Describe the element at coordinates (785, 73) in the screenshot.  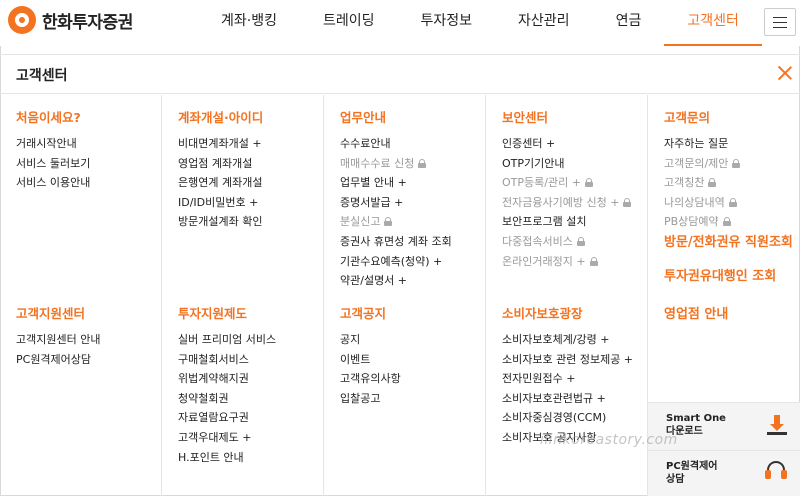
I see `close-icon` at that location.